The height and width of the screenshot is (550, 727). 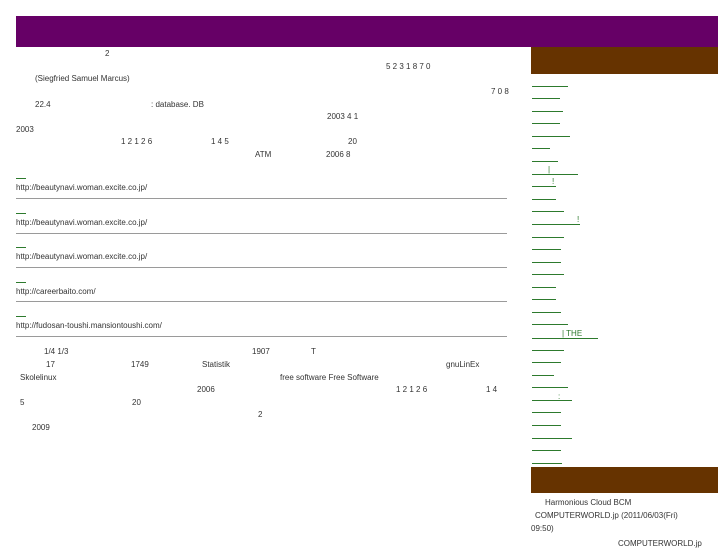 What do you see at coordinates (338, 154) in the screenshot?
I see `article-text: 2006 8` at bounding box center [338, 154].